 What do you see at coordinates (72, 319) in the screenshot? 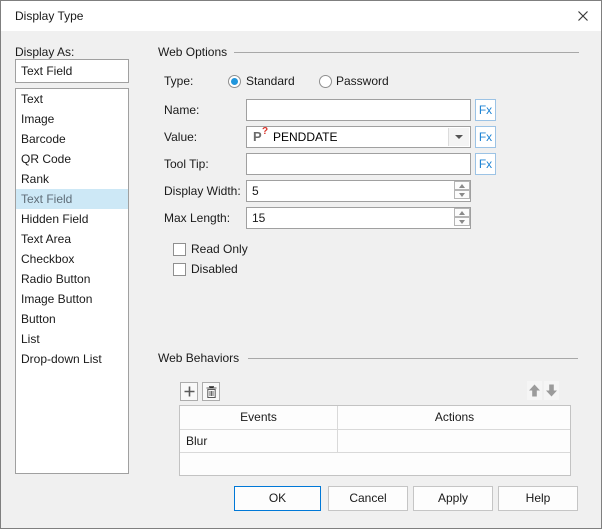
I see `list-item-button: Button` at bounding box center [72, 319].